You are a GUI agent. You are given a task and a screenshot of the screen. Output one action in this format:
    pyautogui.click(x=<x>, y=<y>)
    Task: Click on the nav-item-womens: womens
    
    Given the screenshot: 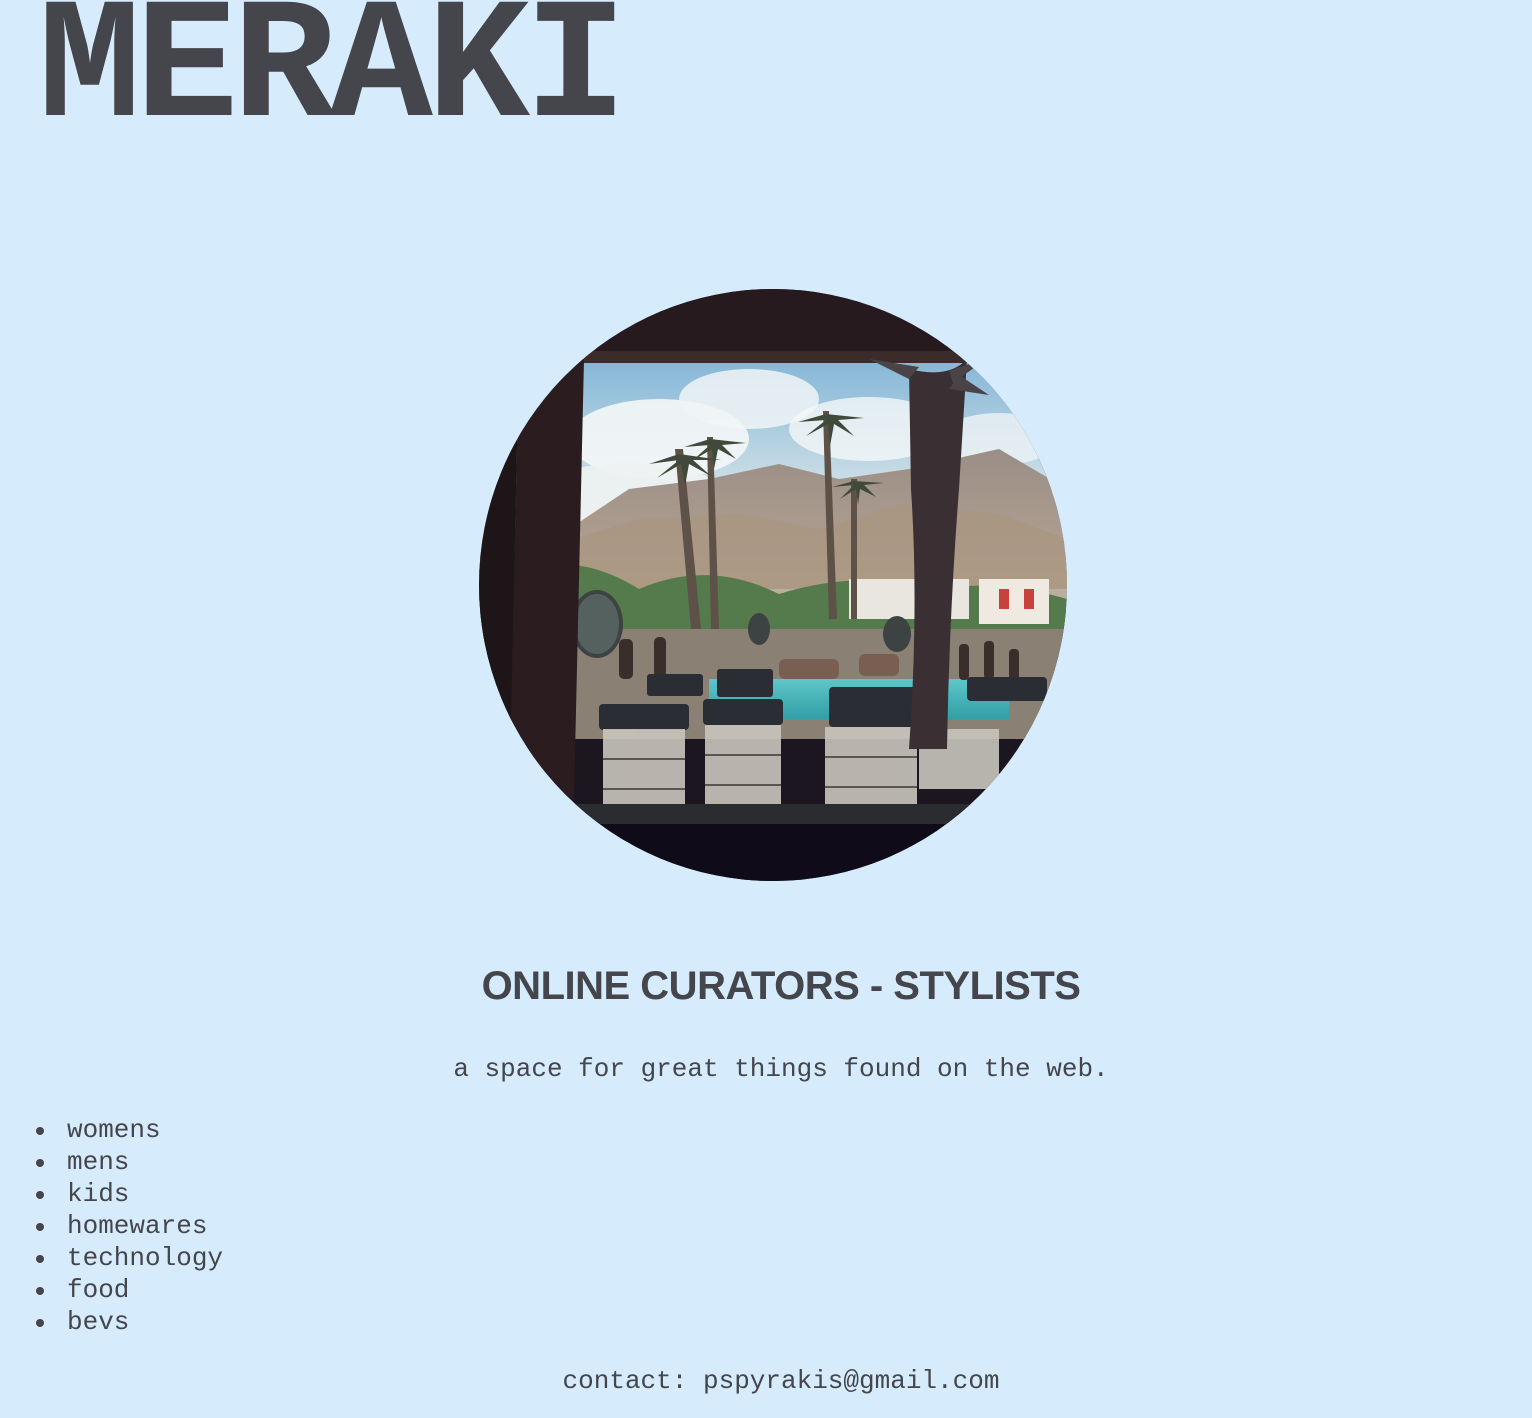 What is the action you would take?
    pyautogui.click(x=129, y=1130)
    